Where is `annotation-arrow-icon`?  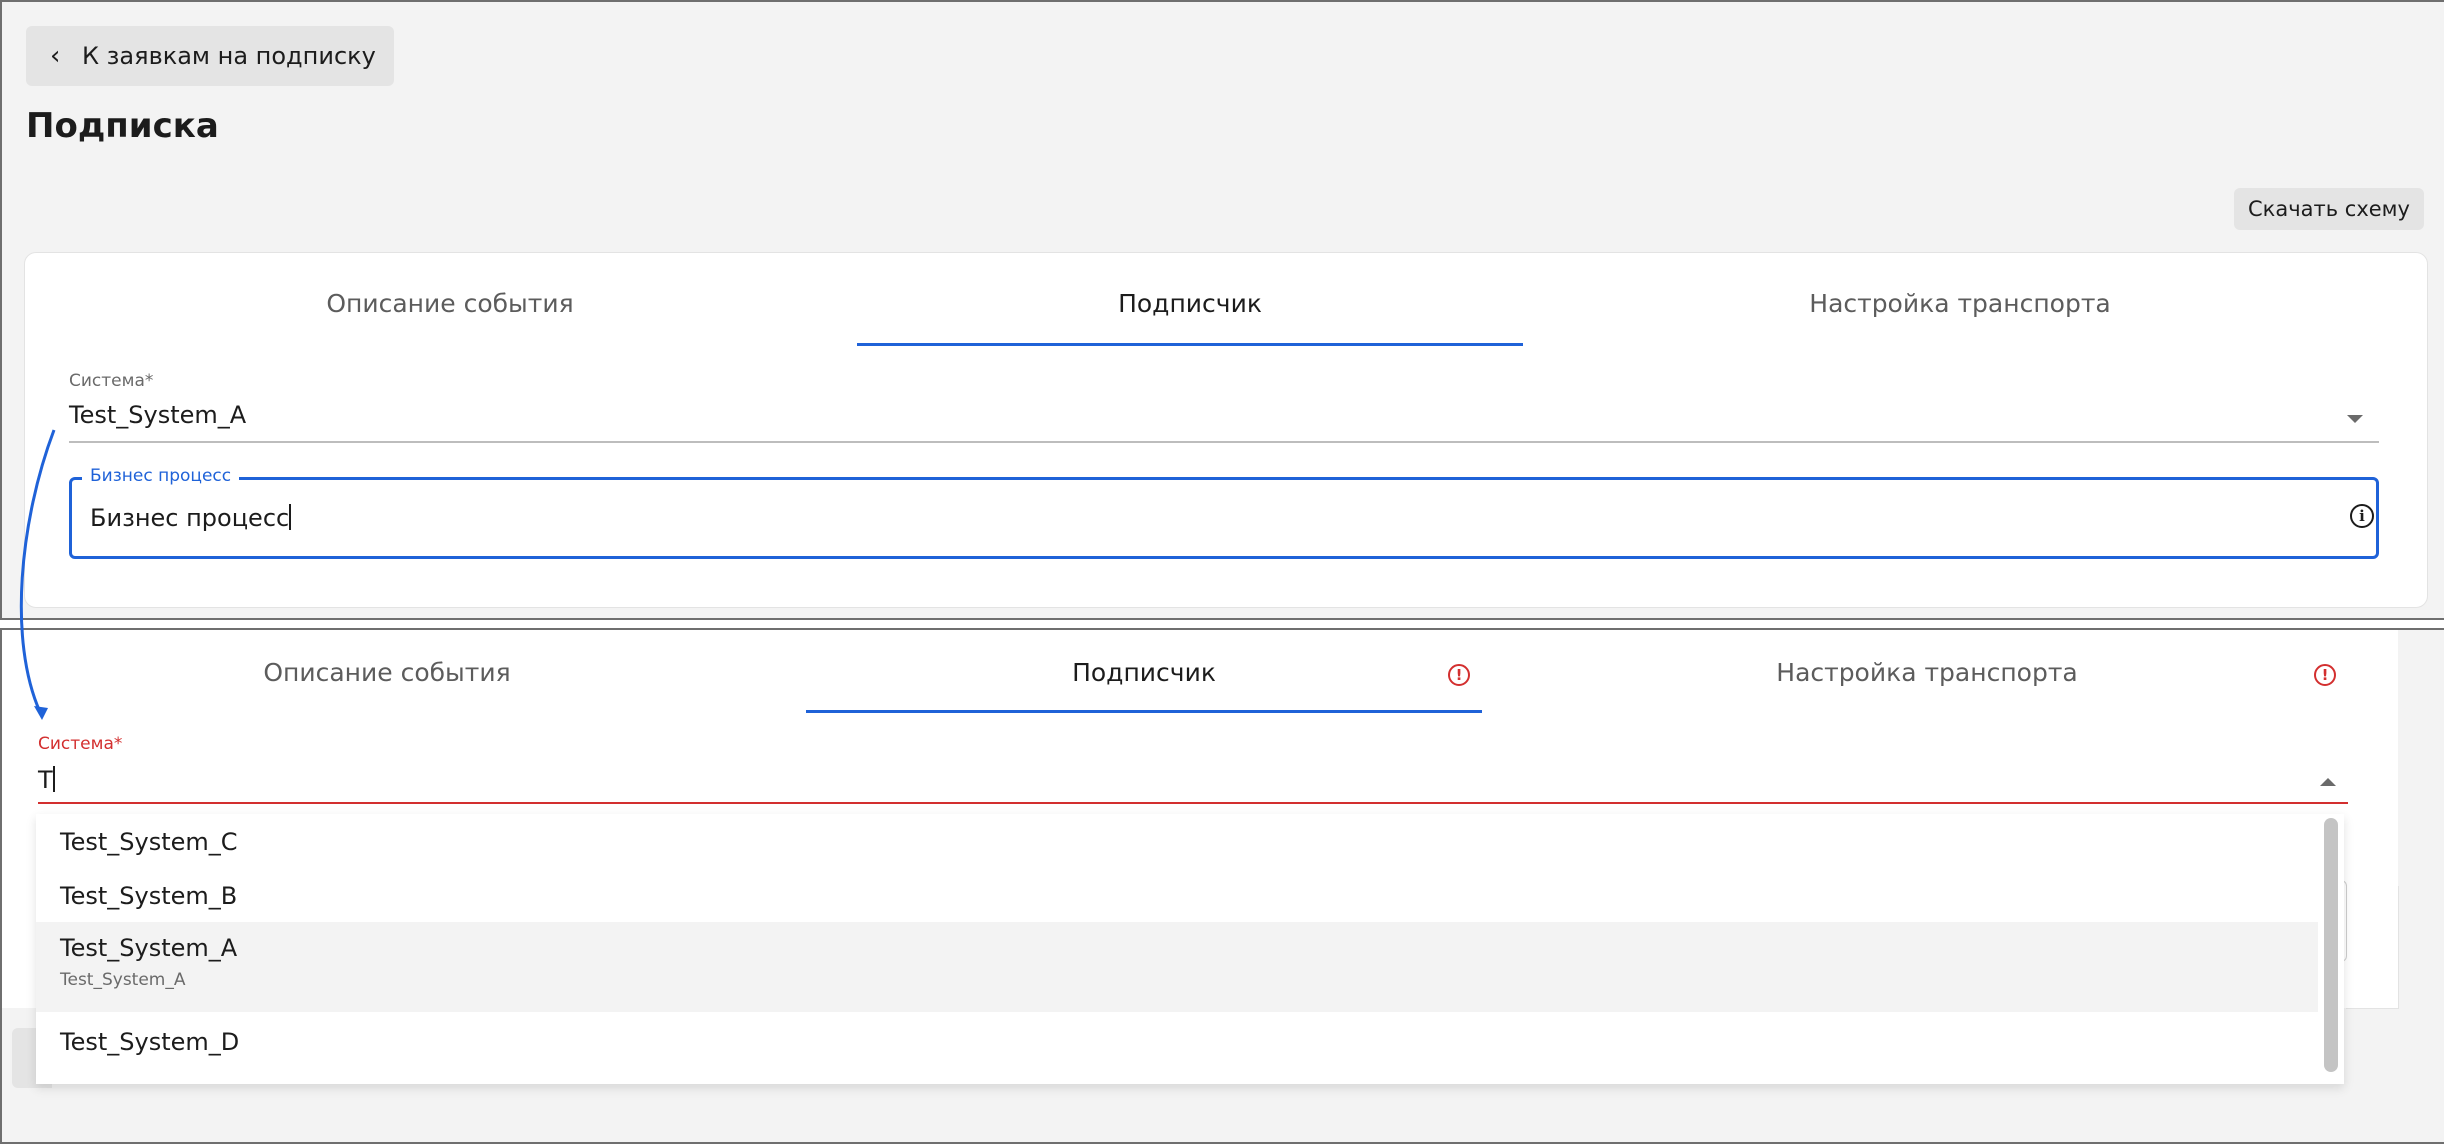 annotation-arrow-icon is located at coordinates (37, 574).